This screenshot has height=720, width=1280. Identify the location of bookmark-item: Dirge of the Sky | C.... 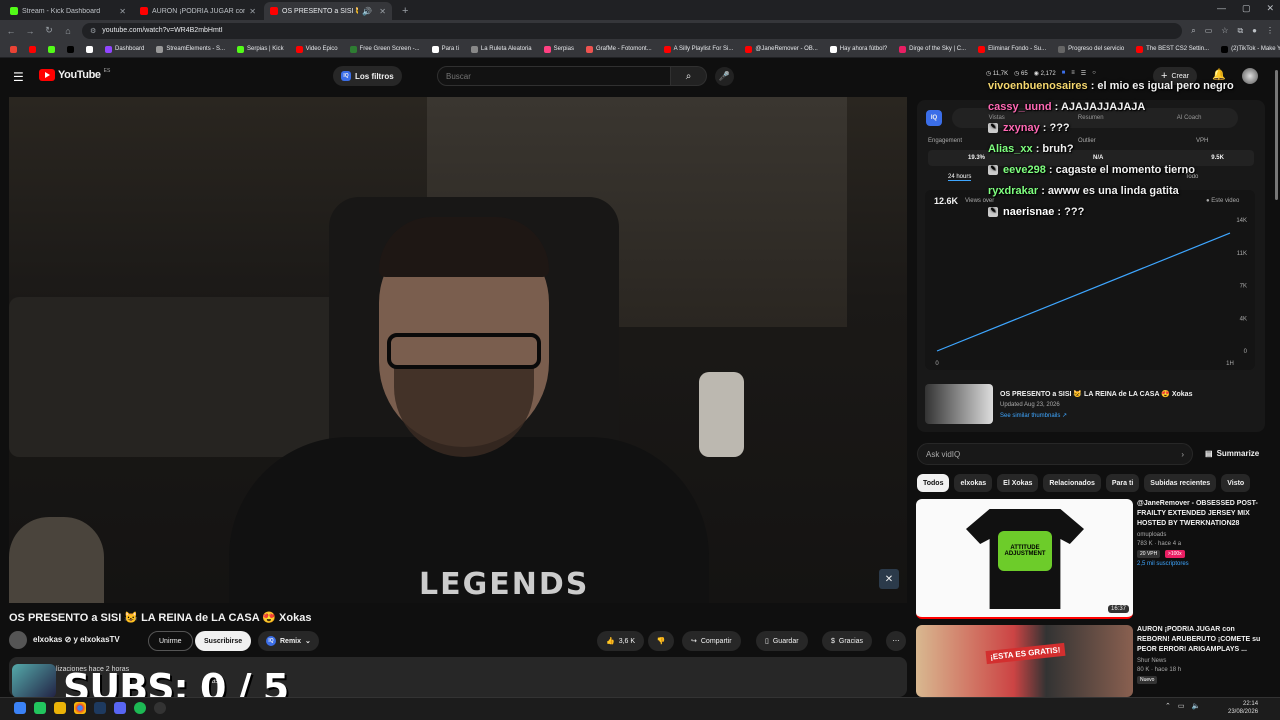
(932, 49).